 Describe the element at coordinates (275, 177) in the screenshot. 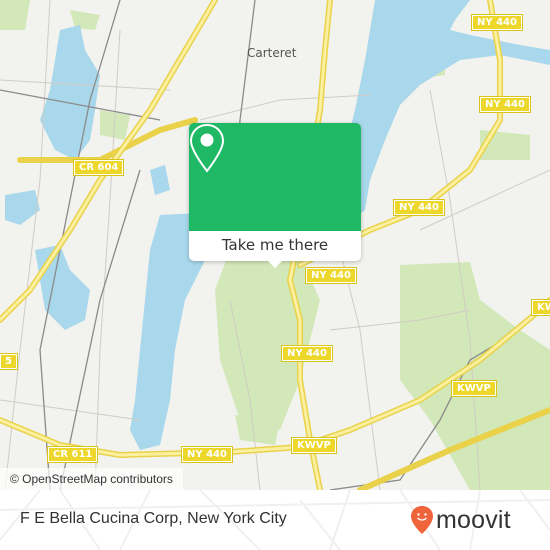

I see `popup-header` at that location.